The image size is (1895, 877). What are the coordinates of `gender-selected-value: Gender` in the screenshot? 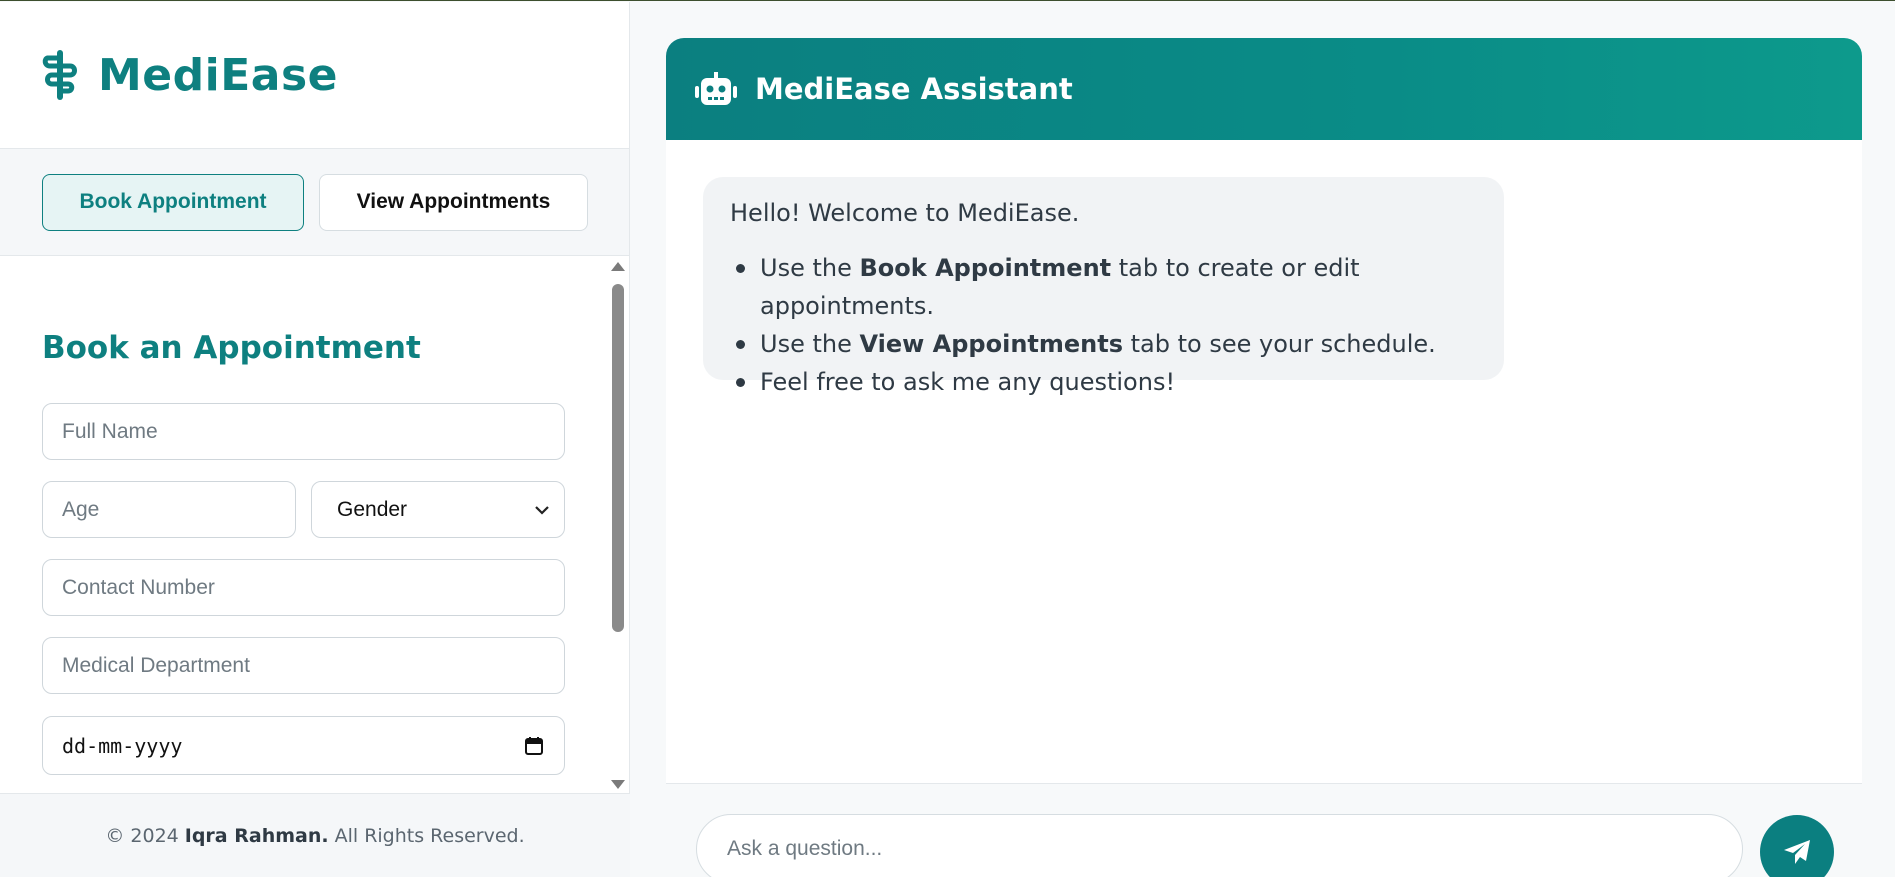 It's located at (372, 509).